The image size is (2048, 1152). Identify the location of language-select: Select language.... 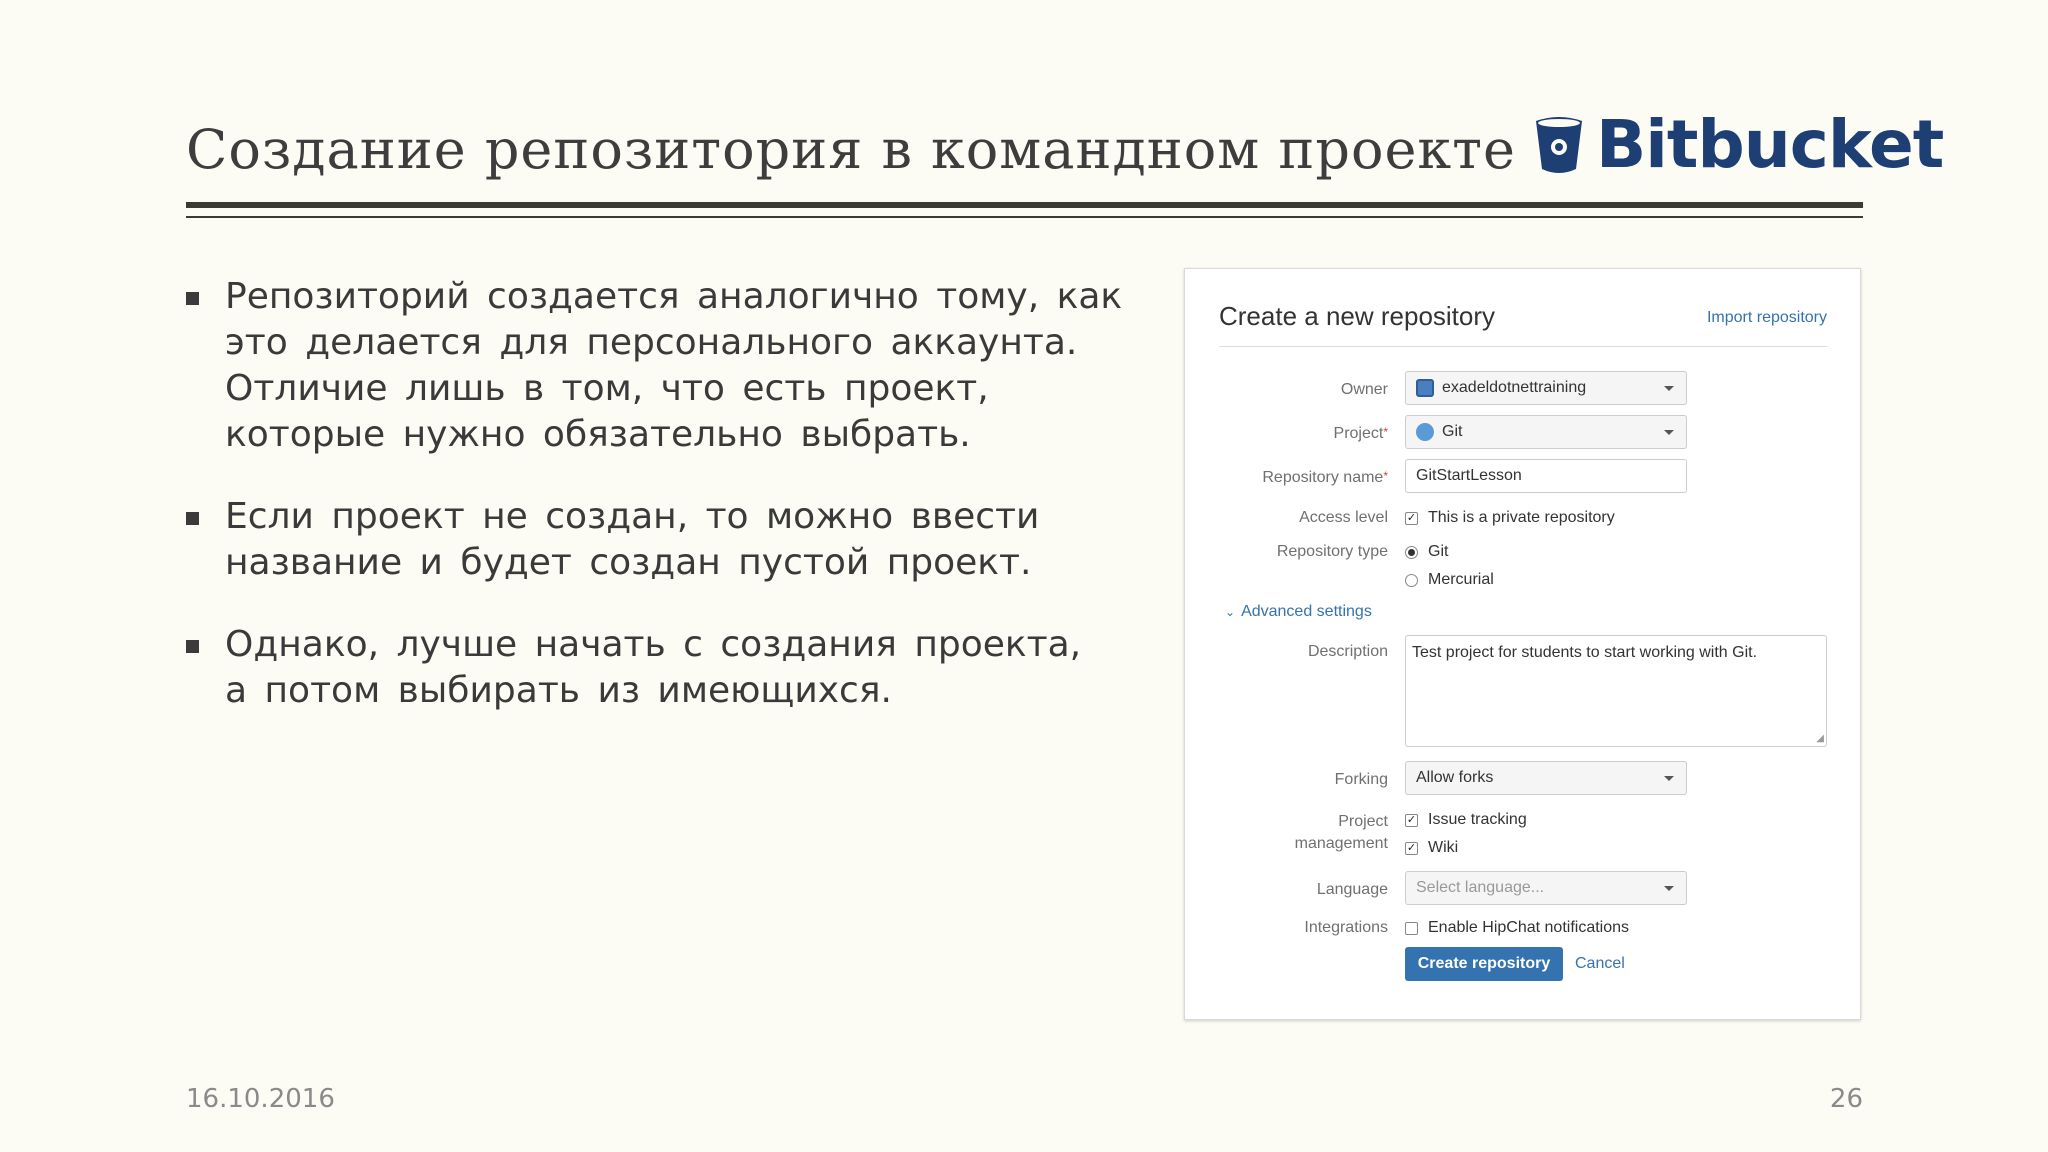
(1546, 888).